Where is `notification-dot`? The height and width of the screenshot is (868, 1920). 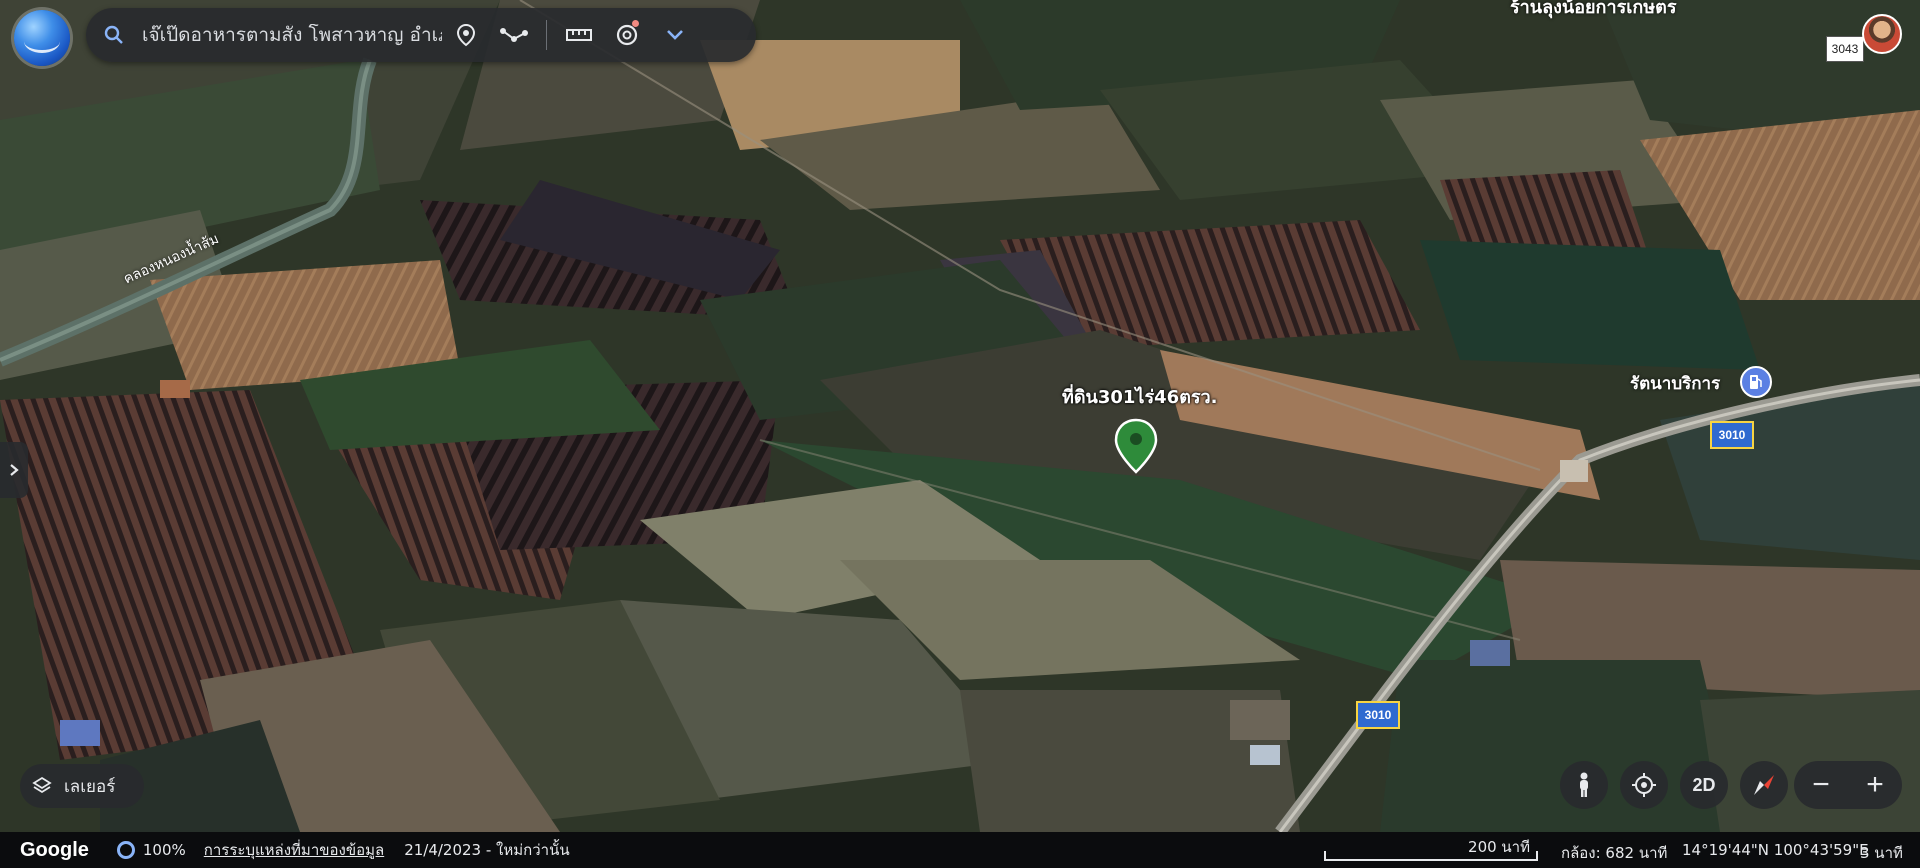
notification-dot is located at coordinates (635, 23).